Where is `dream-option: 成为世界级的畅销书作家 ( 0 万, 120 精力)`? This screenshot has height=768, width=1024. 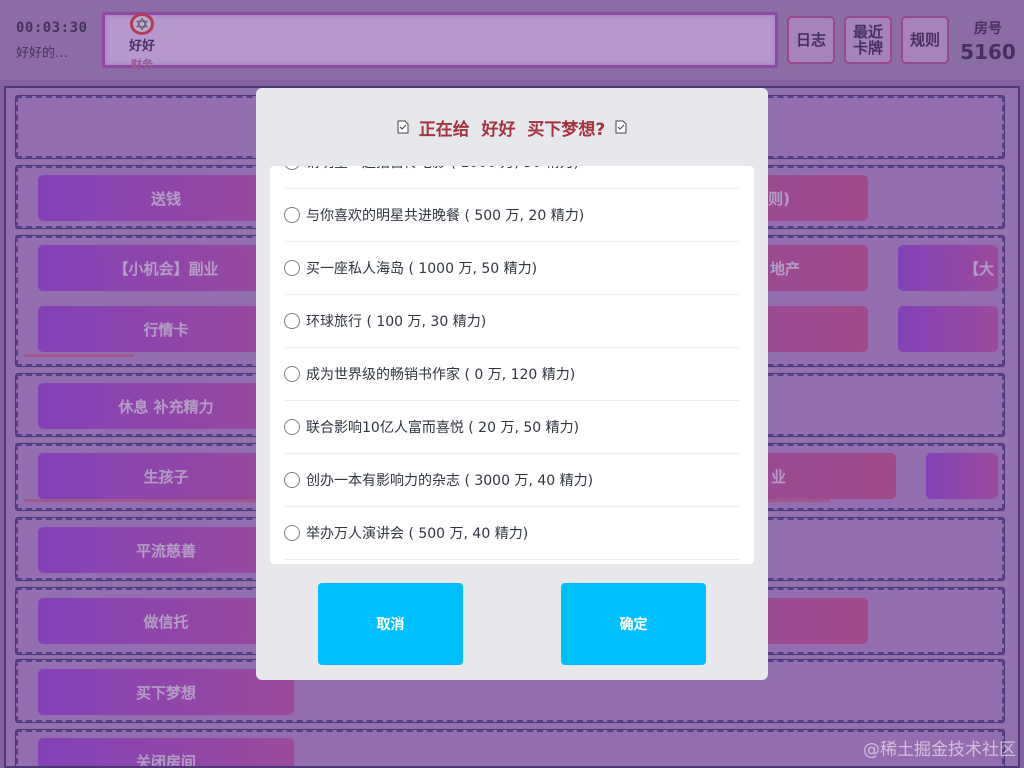 dream-option: 成为世界级的畅销书作家 ( 0 万, 120 精力) is located at coordinates (512, 374).